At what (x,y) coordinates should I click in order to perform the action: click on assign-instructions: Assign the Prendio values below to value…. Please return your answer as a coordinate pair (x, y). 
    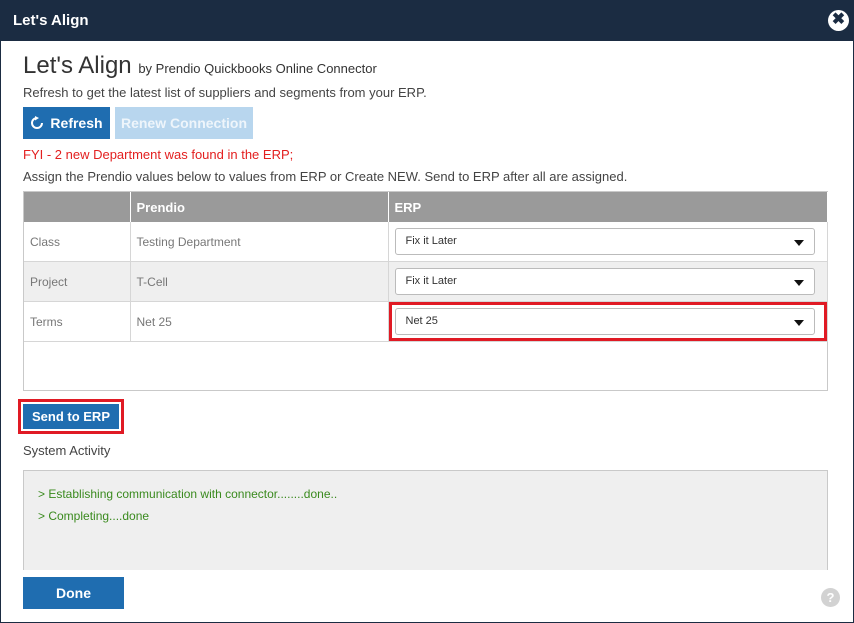
    Looking at the image, I should click on (325, 176).